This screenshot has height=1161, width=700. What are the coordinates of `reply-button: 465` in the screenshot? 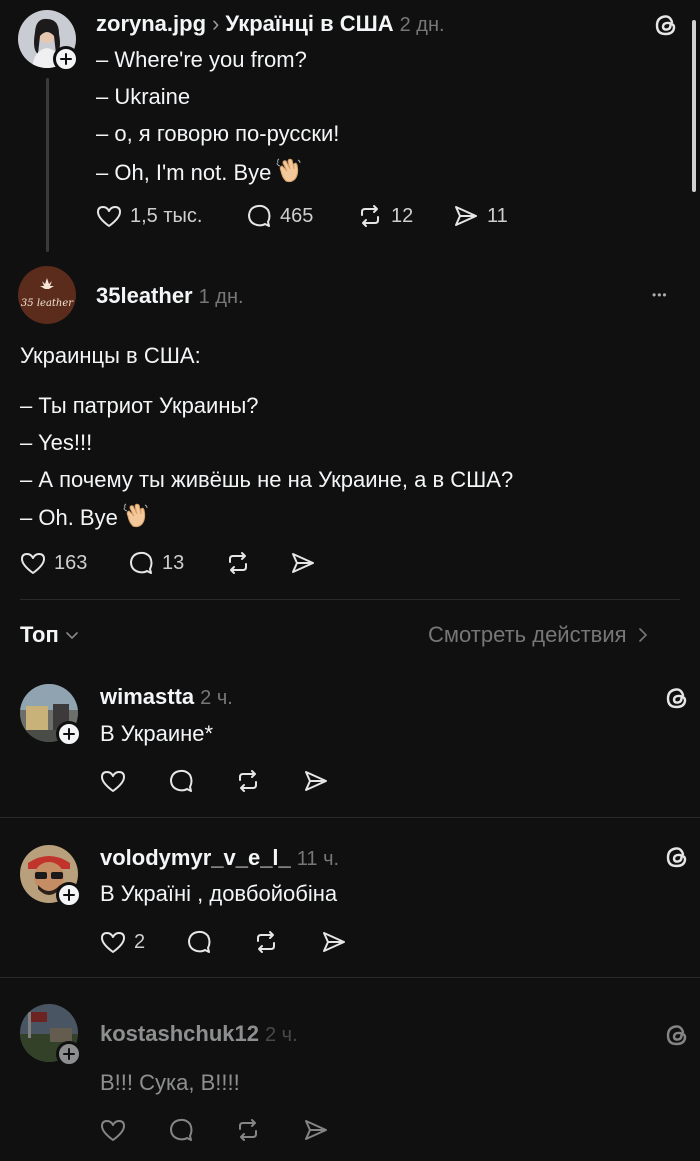 It's located at (278, 216).